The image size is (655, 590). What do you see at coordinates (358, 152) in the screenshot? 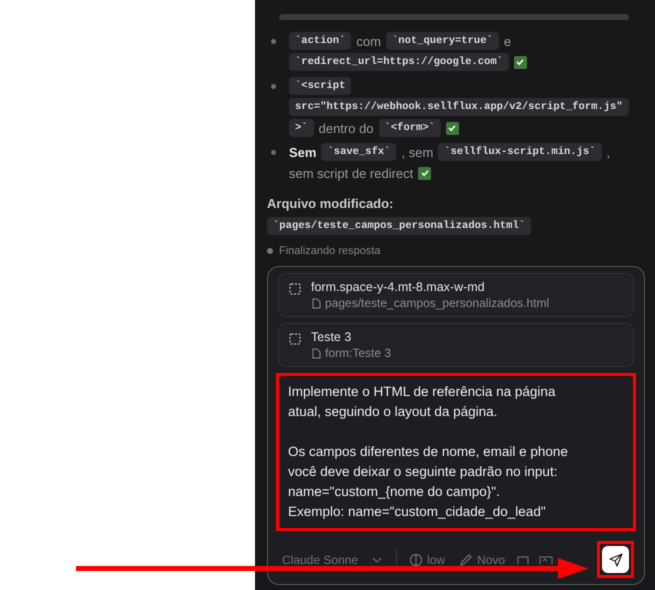
I see `inline-code: `save_sfx`` at bounding box center [358, 152].